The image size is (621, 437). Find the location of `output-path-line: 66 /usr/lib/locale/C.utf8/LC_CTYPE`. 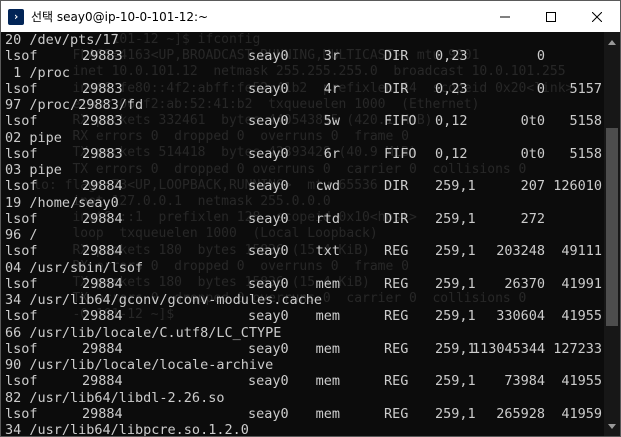

output-path-line: 66 /usr/lib/locale/C.utf8/LC_CTYPE is located at coordinates (143, 332).